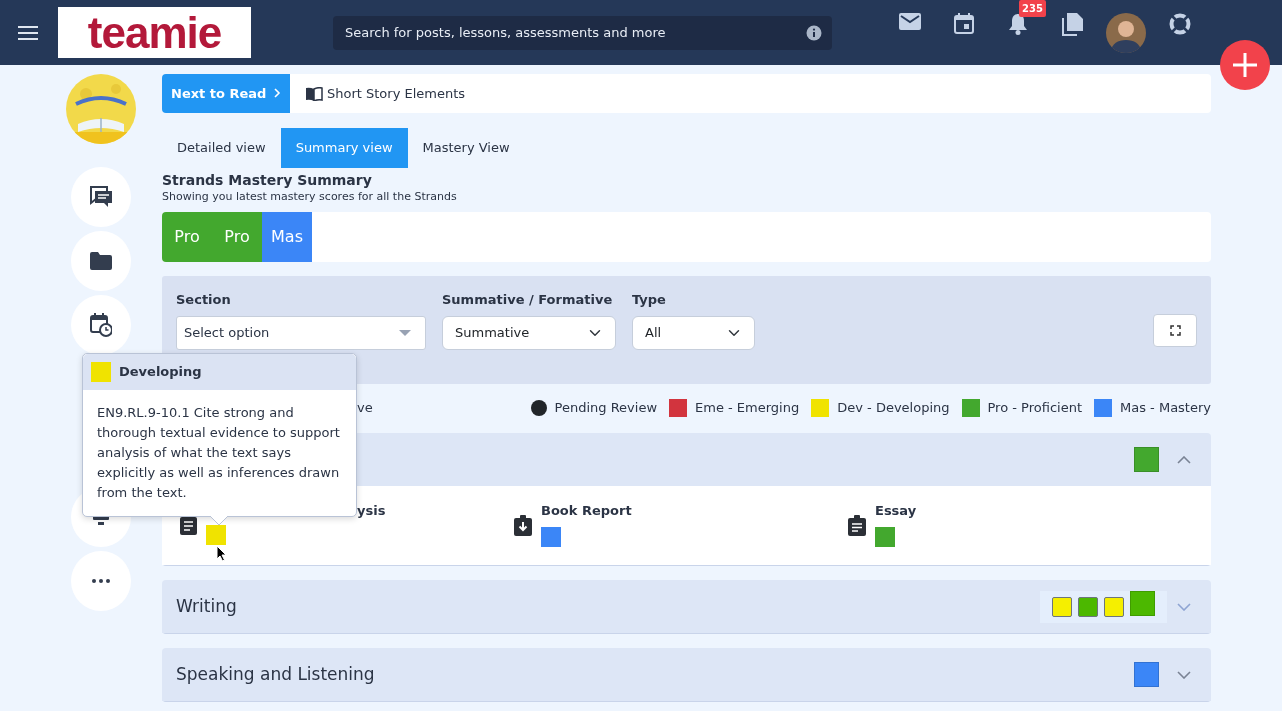 This screenshot has height=711, width=1282. What do you see at coordinates (310, 197) in the screenshot?
I see `summary-subtitle: Showing you latest mastery scores for all the Strands` at bounding box center [310, 197].